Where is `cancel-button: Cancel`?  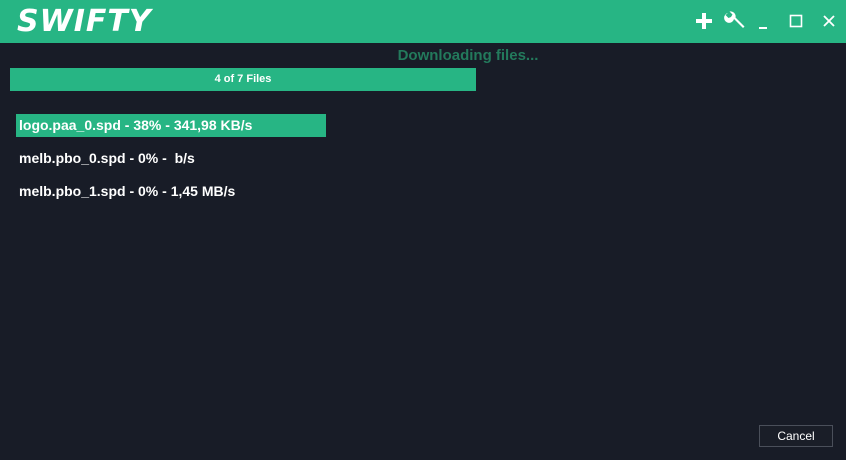
cancel-button: Cancel is located at coordinates (796, 436).